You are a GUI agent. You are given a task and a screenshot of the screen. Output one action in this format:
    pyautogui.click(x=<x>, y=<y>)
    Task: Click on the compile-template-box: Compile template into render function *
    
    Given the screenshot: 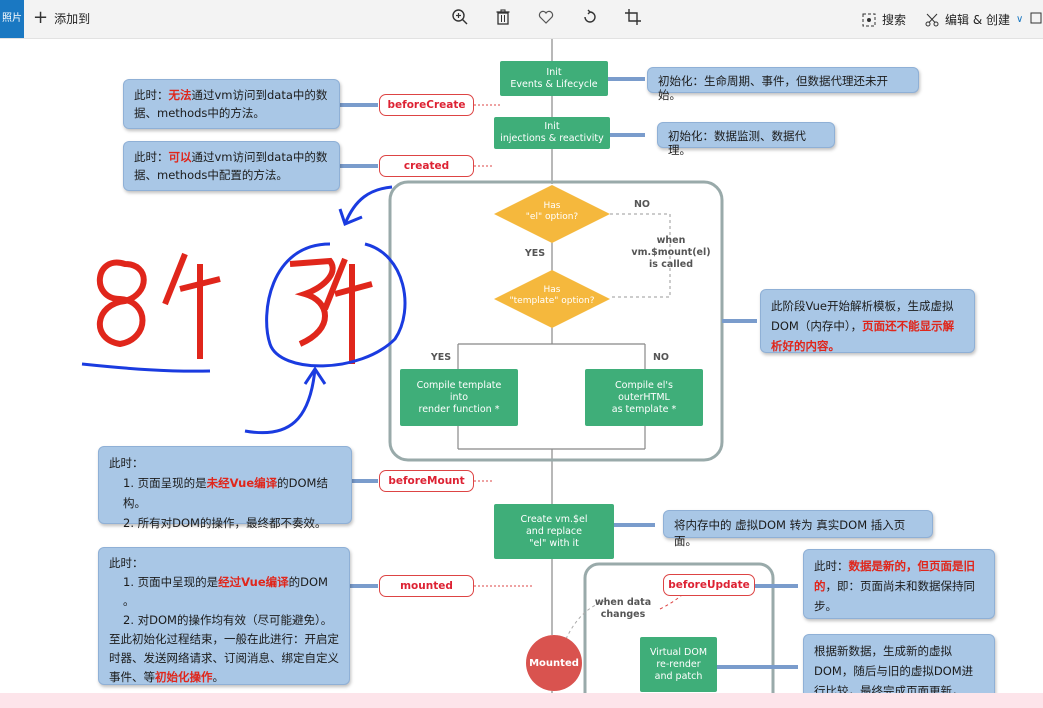 What is the action you would take?
    pyautogui.click(x=459, y=397)
    